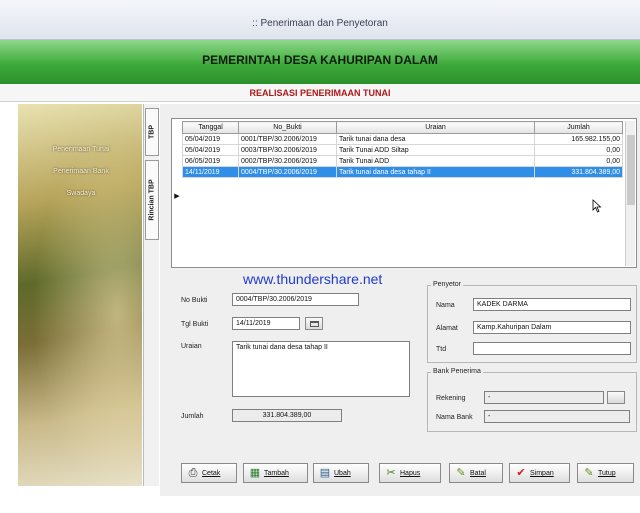  I want to click on cell-uraian: Tarik Tunai ADD, so click(435, 161).